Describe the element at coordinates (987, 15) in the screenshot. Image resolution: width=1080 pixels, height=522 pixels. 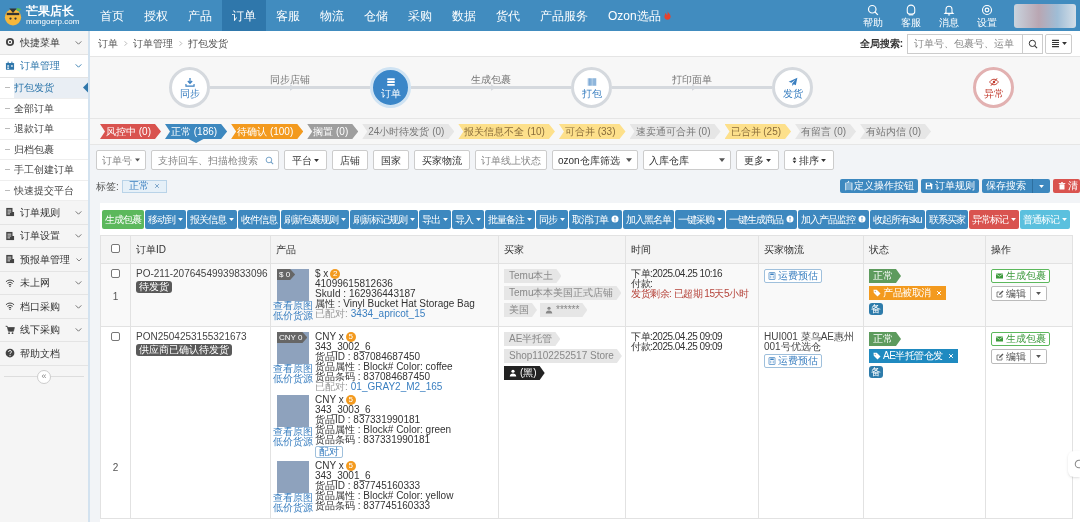
I see `settings-button: 设置` at that location.